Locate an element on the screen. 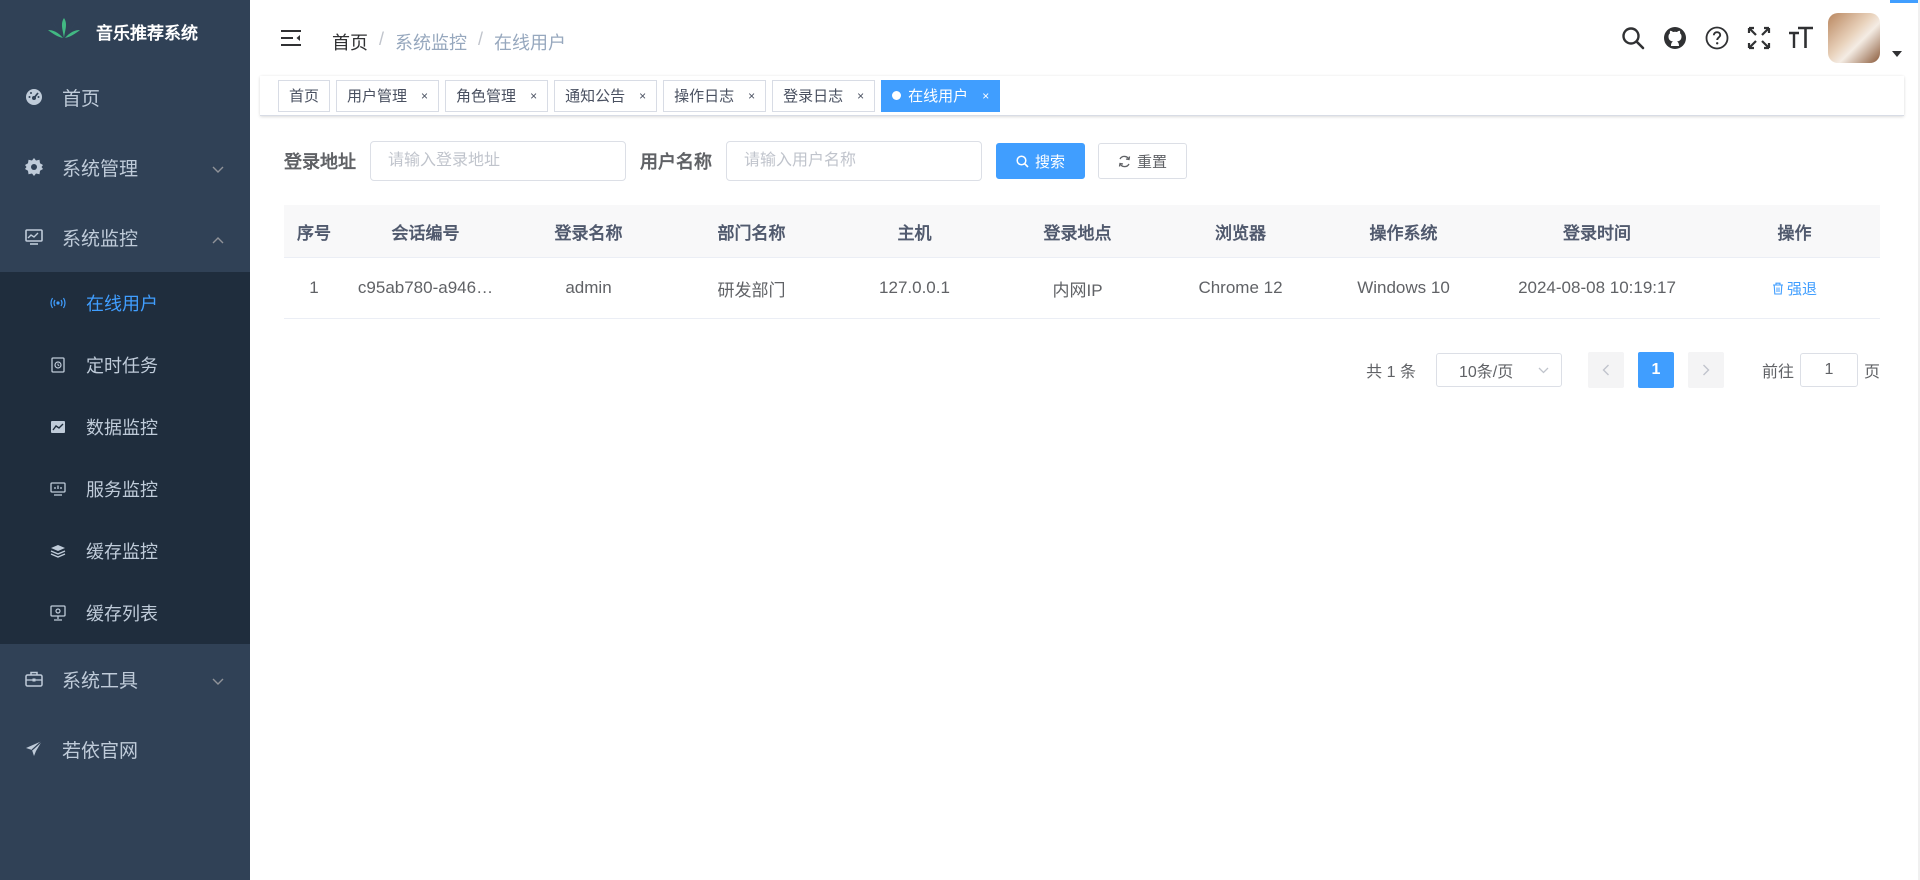  sidebar-item-home: 首页 is located at coordinates (125, 97).